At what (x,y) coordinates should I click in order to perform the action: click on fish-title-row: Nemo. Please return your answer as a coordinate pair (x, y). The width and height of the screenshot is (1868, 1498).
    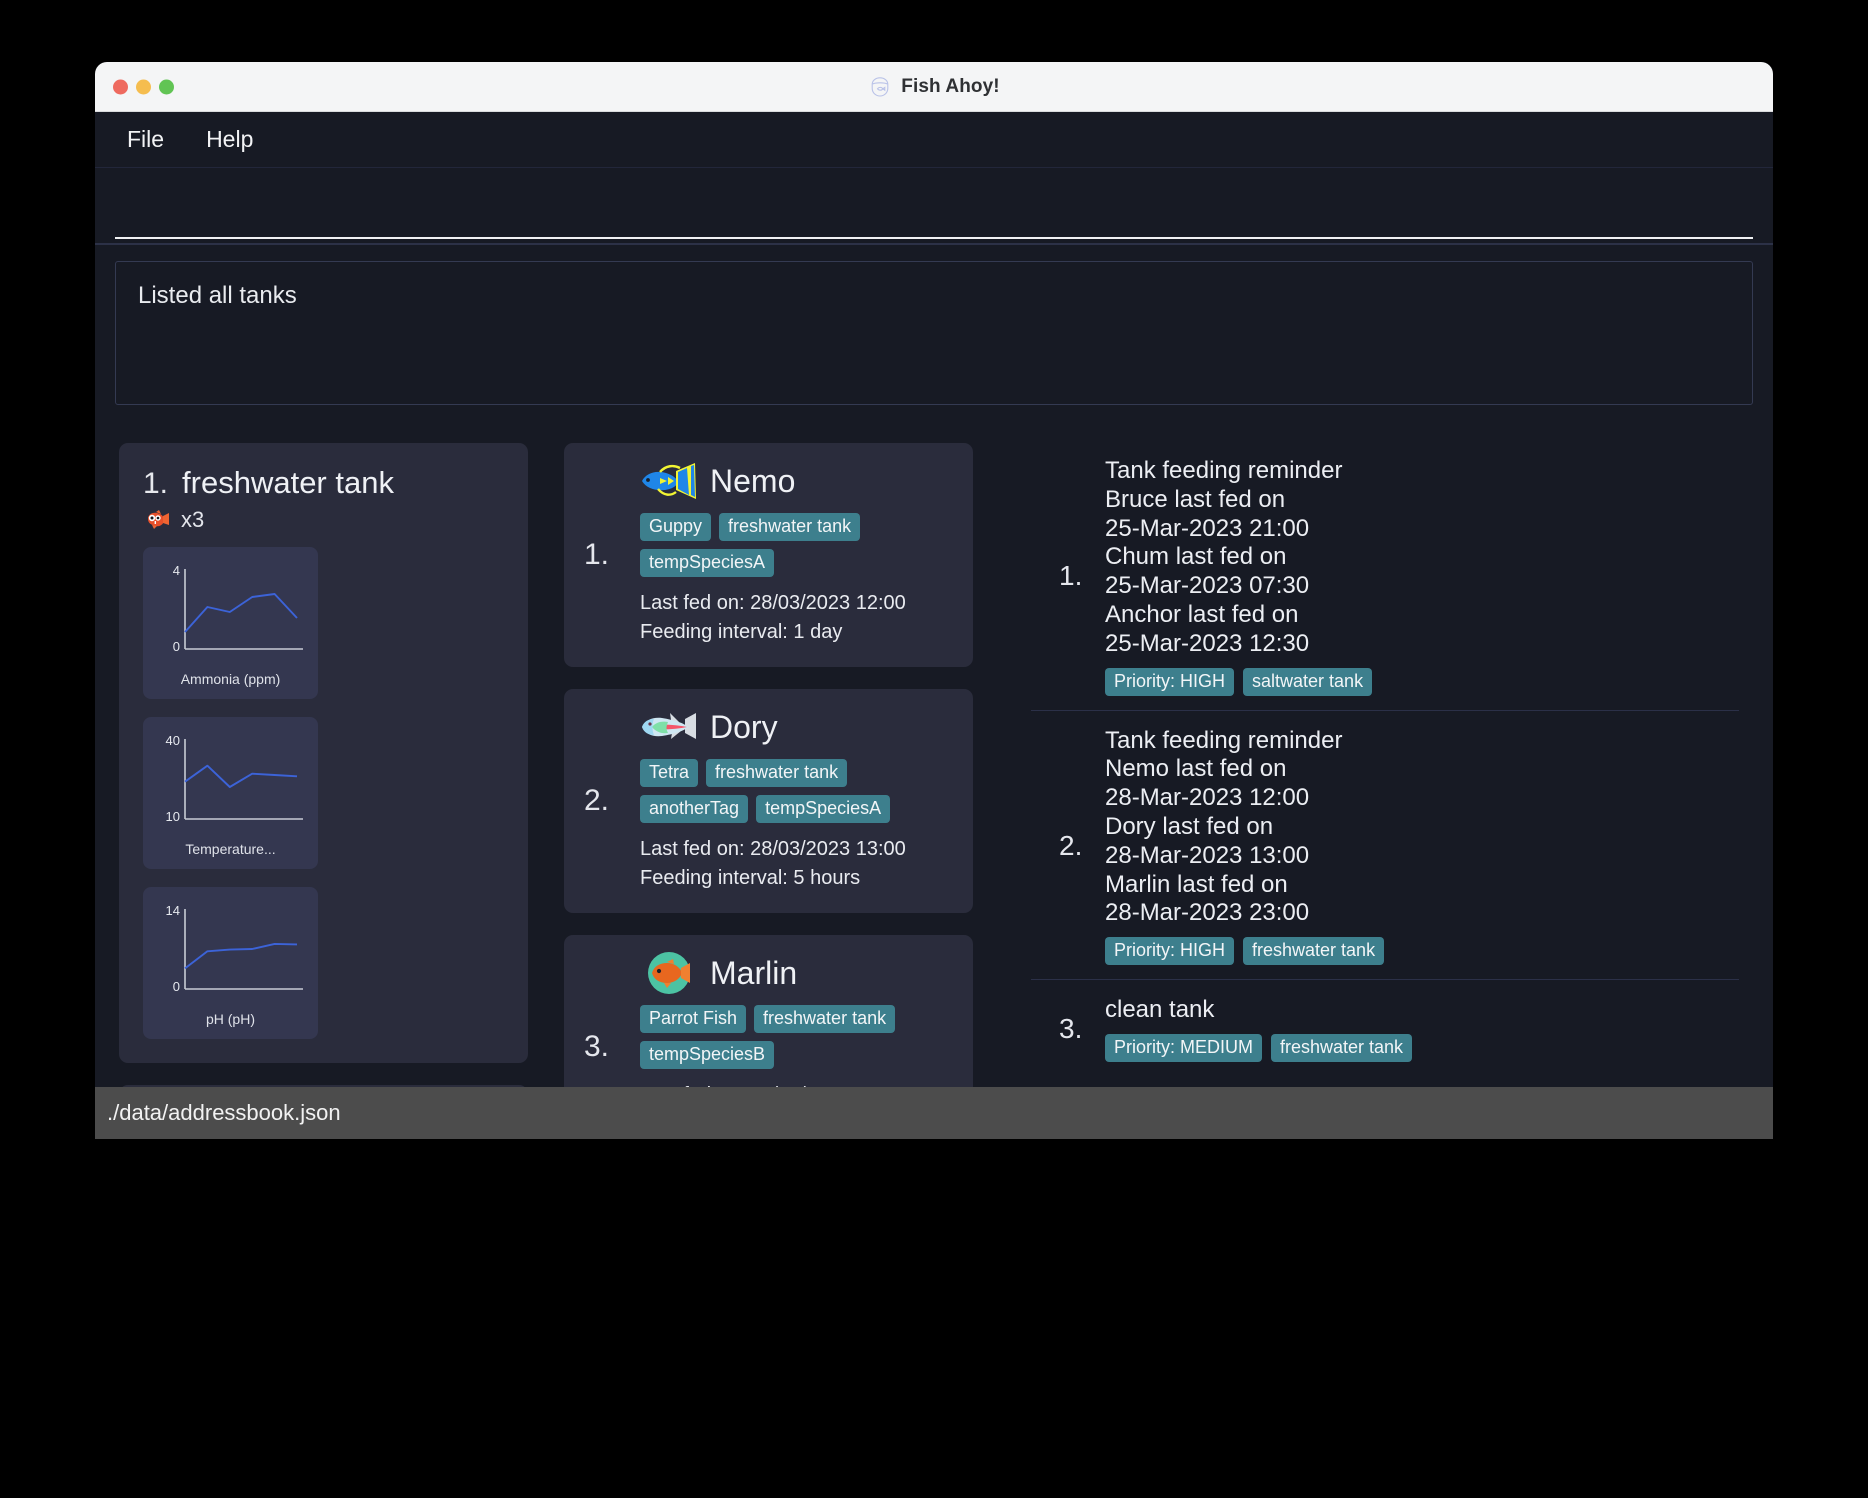
    Looking at the image, I should click on (796, 481).